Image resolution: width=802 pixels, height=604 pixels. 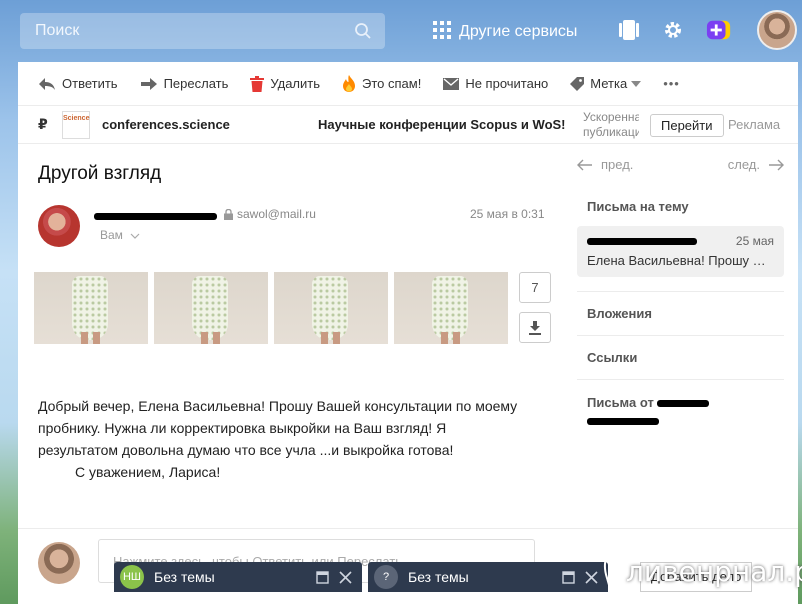 What do you see at coordinates (620, 402) in the screenshot?
I see `letters-from-label: Письма от` at bounding box center [620, 402].